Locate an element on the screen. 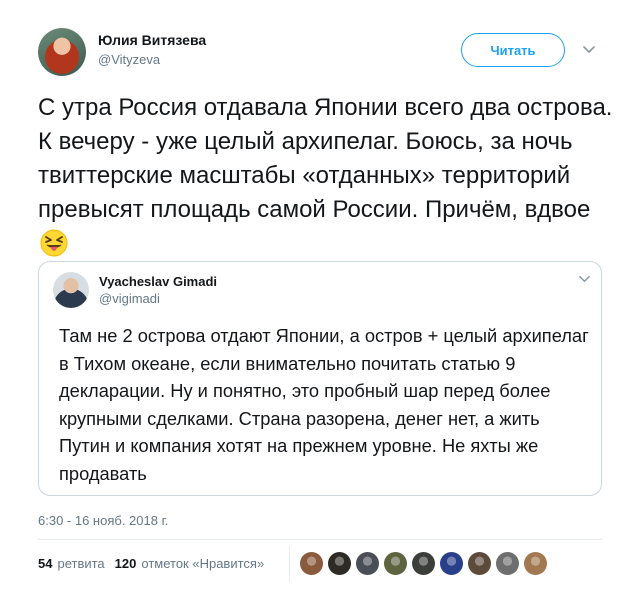  tweet-stats: 54 ретвита 120 отметок «Нравится» is located at coordinates (156, 563).